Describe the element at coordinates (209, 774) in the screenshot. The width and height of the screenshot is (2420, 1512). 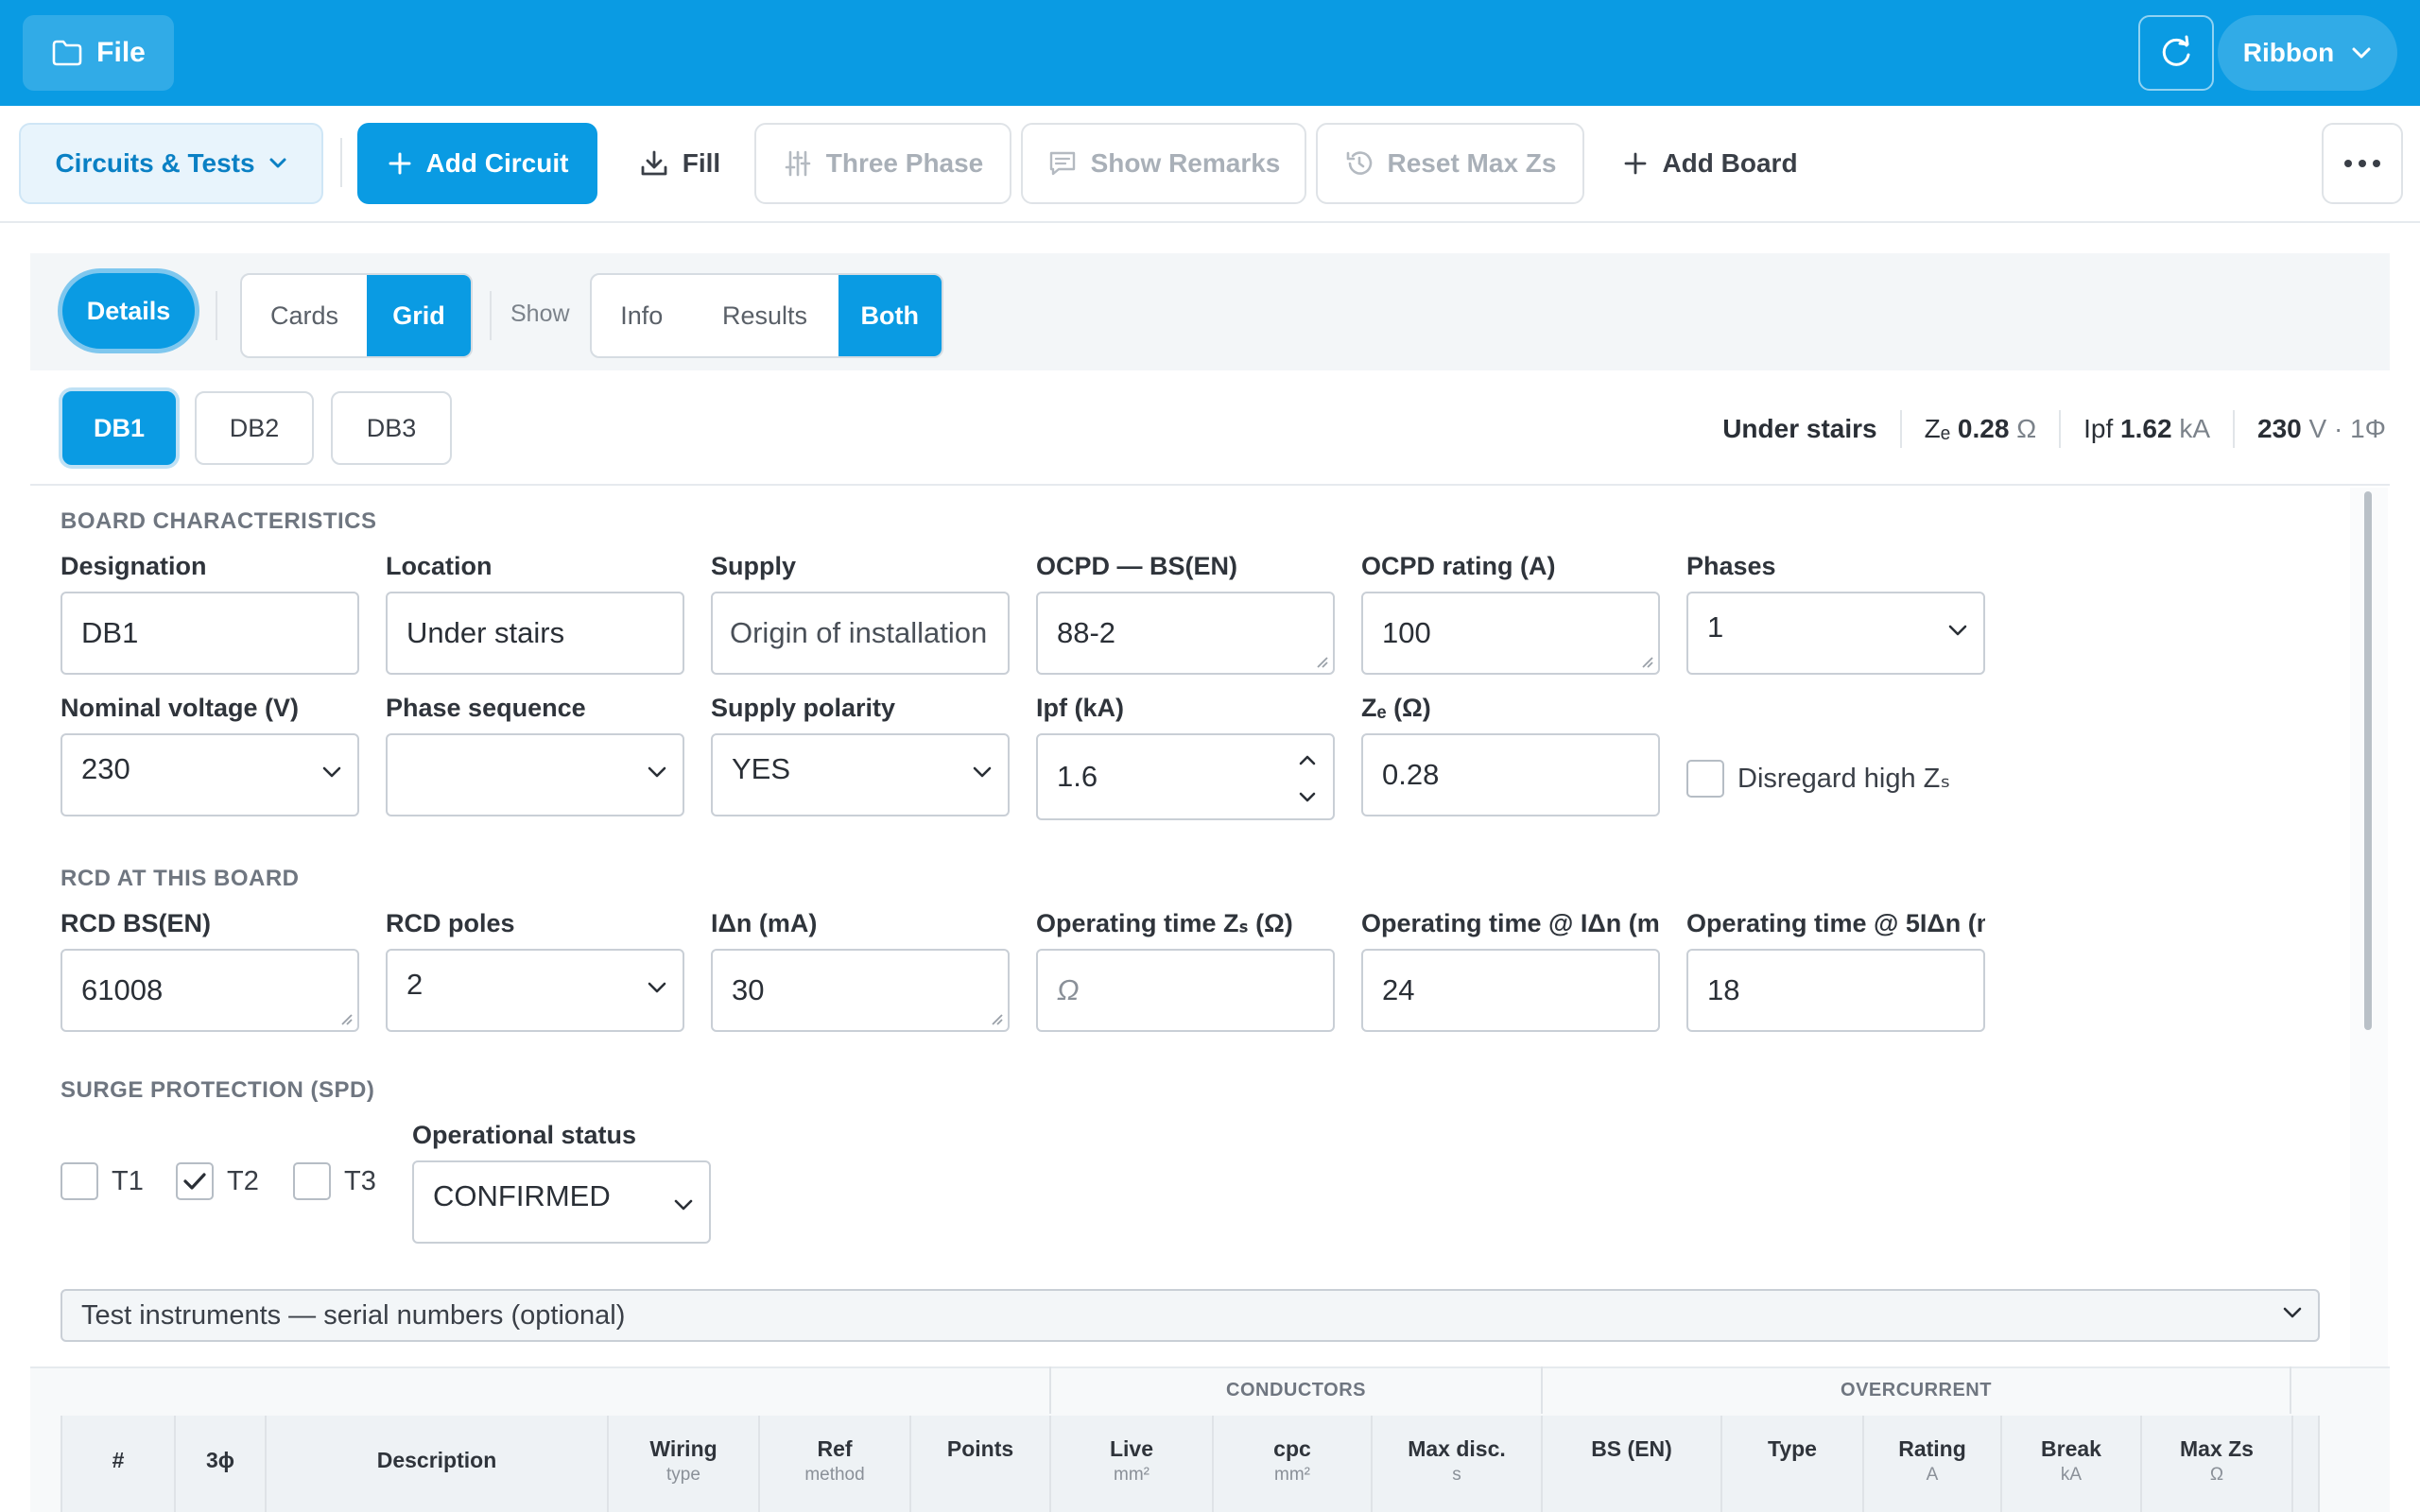
I see `voltage-select: 230` at that location.